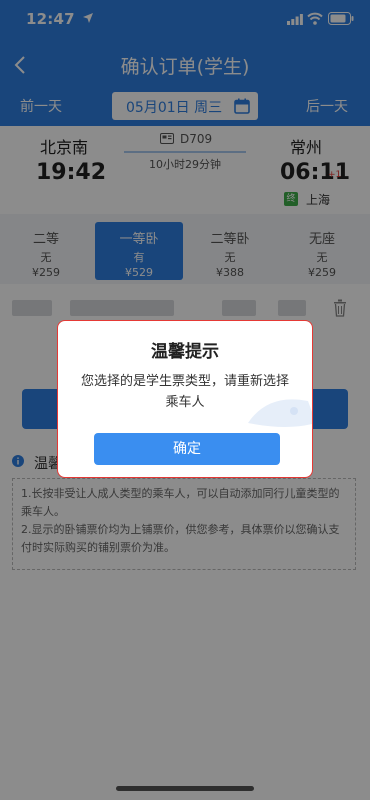 The image size is (370, 800). I want to click on confirm-button: 确定, so click(187, 449).